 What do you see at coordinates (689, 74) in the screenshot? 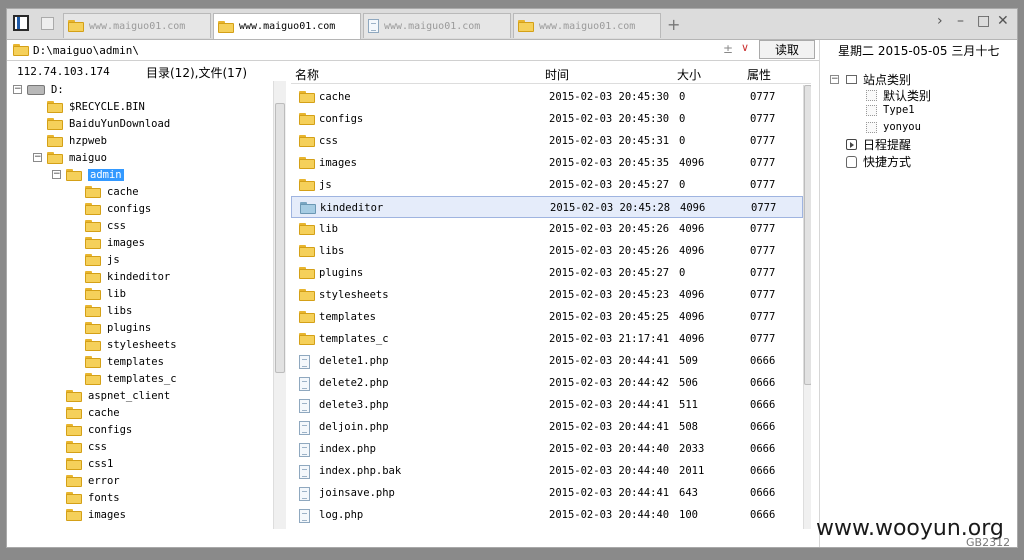
I see `column-size: 大小` at bounding box center [689, 74].